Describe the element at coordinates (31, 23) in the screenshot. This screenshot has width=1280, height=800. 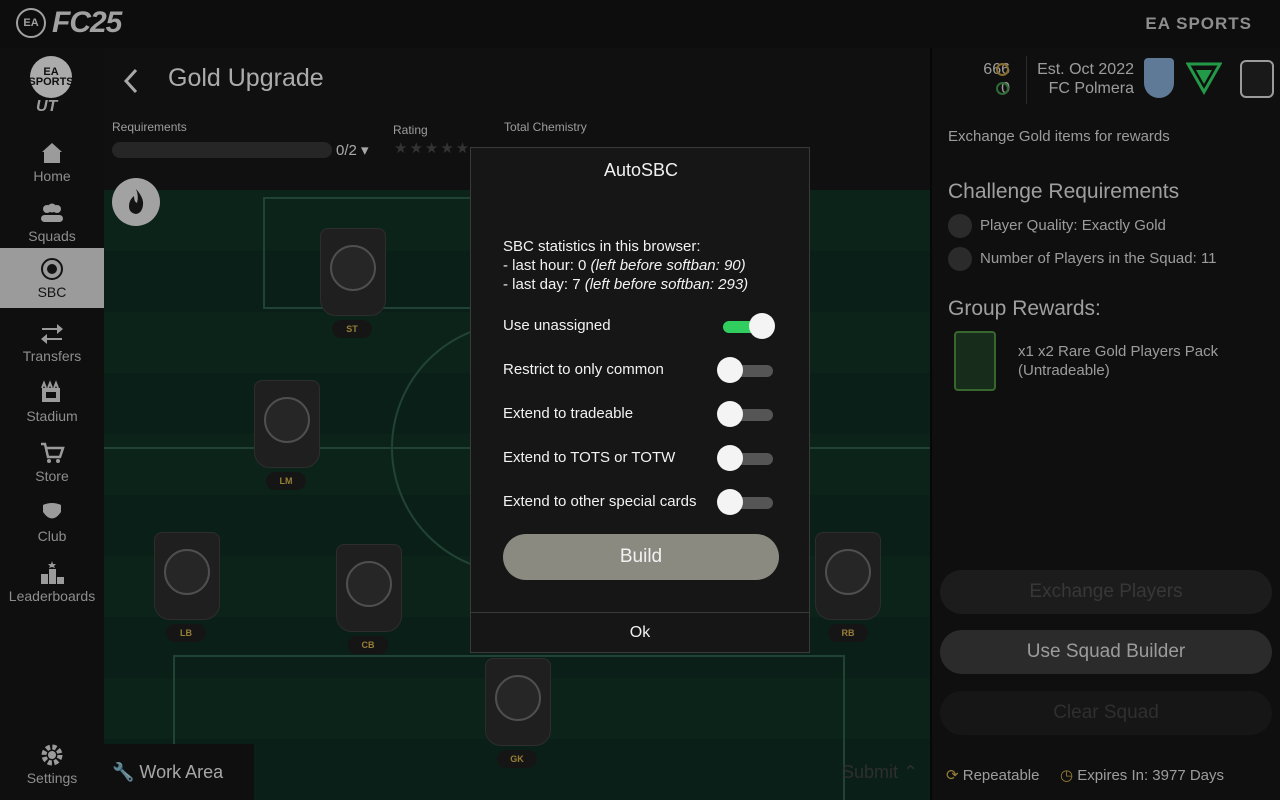
I see `ea-logo: EA` at that location.